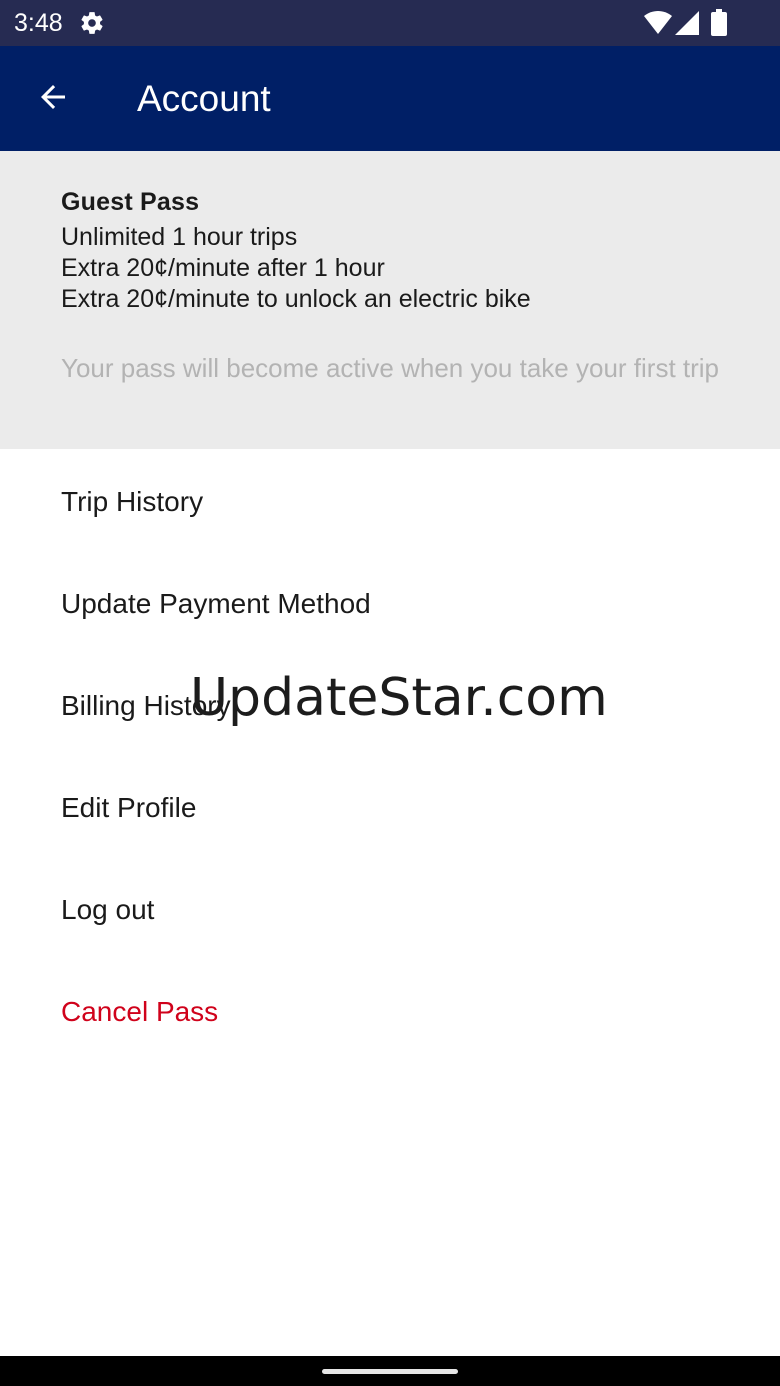 The height and width of the screenshot is (1386, 780). What do you see at coordinates (390, 23) in the screenshot?
I see `status-bar: 3:48` at bounding box center [390, 23].